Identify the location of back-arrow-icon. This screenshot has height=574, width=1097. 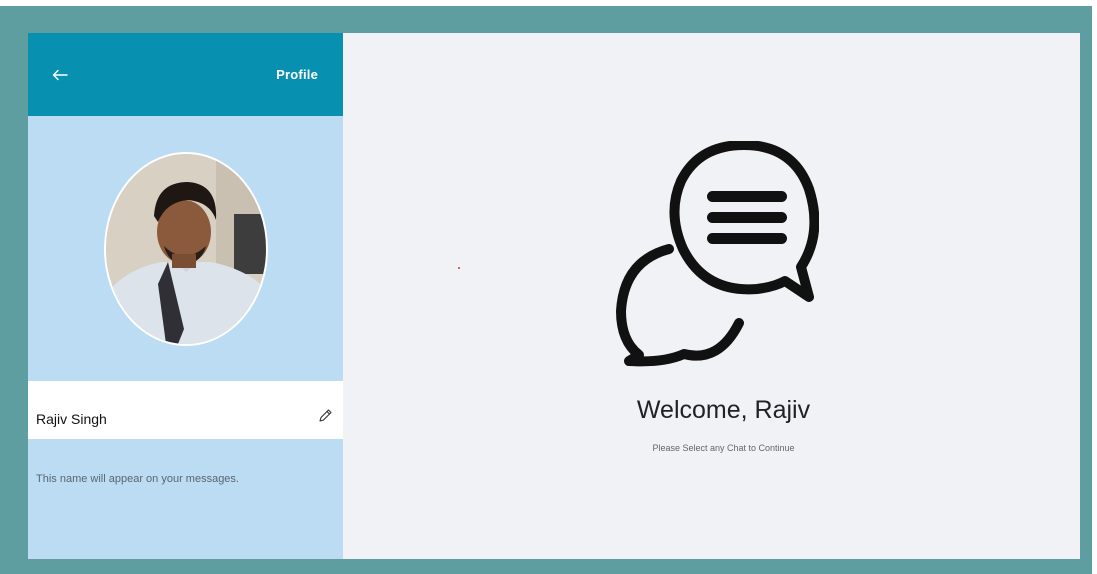
(62, 75).